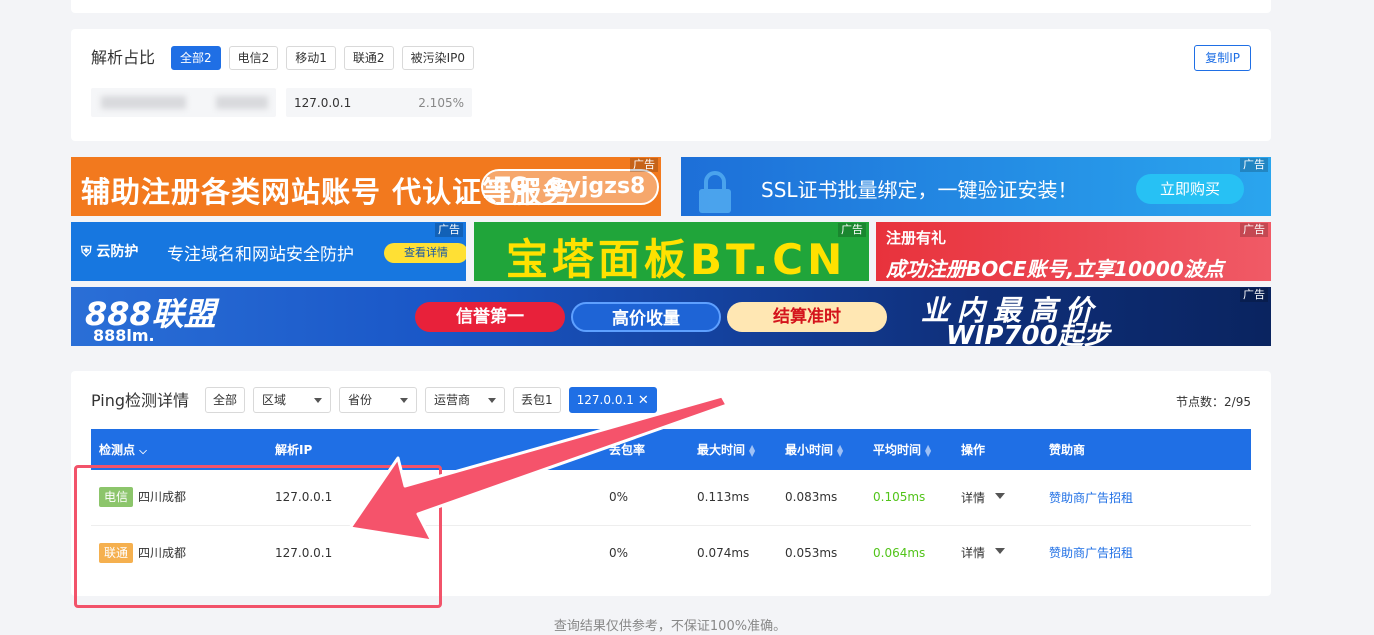 The height and width of the screenshot is (635, 1374). I want to click on ad2-buy-button: 立即购买, so click(1190, 189).